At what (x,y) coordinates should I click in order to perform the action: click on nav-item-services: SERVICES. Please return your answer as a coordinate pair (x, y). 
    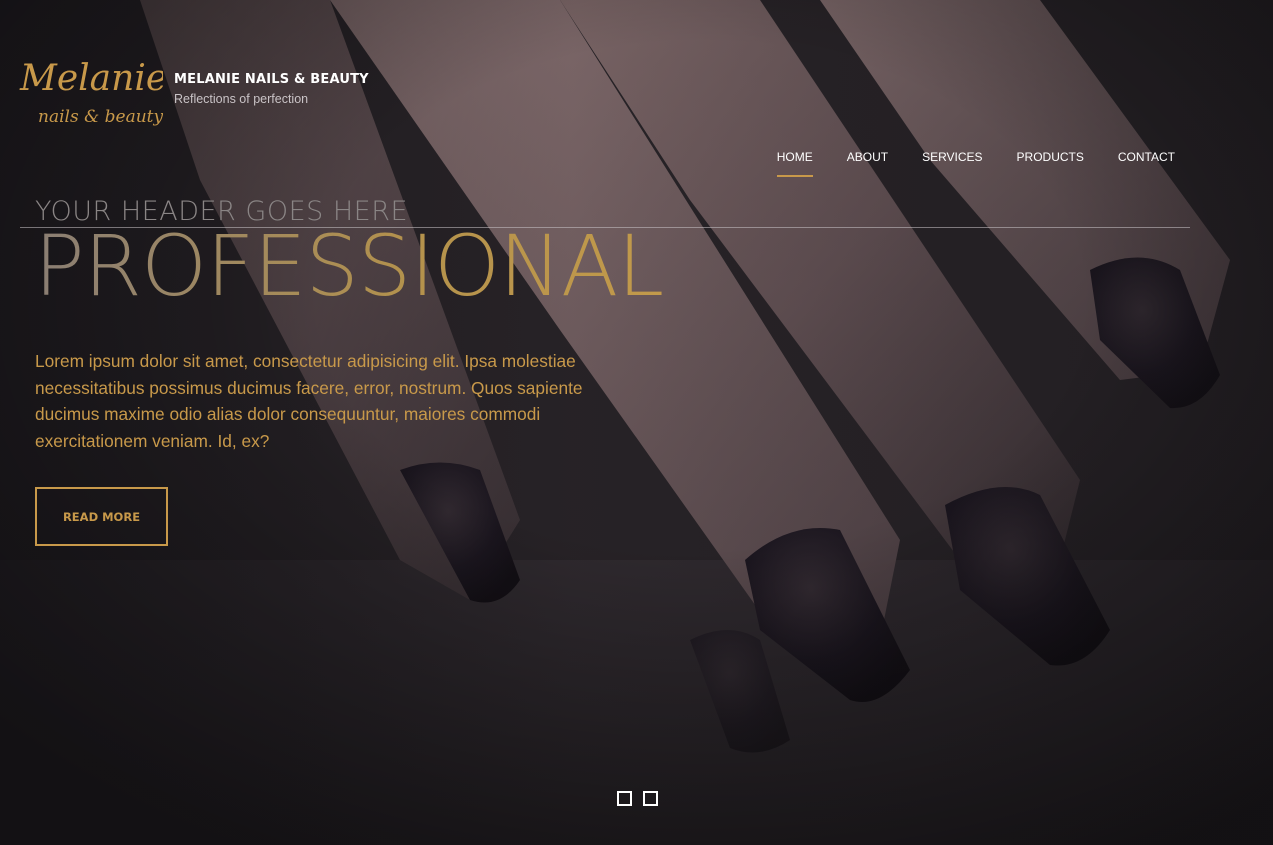
    Looking at the image, I should click on (952, 163).